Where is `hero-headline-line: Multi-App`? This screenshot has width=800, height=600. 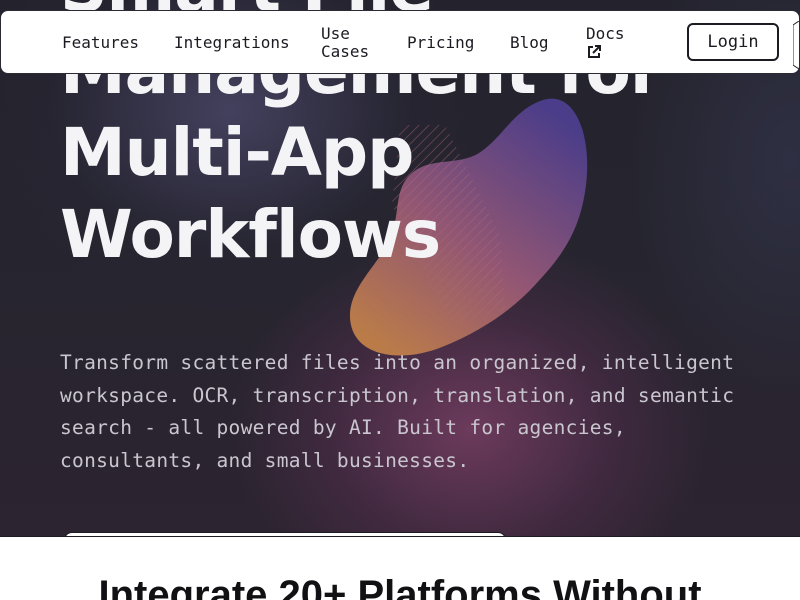
hero-headline-line: Multi-App is located at coordinates (237, 152).